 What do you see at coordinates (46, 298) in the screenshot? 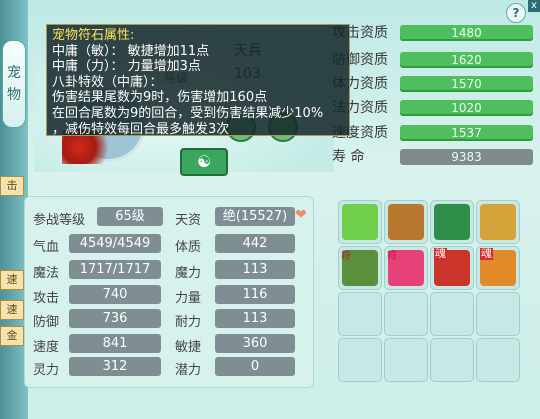
I see `stat-label: 攻击` at bounding box center [46, 298].